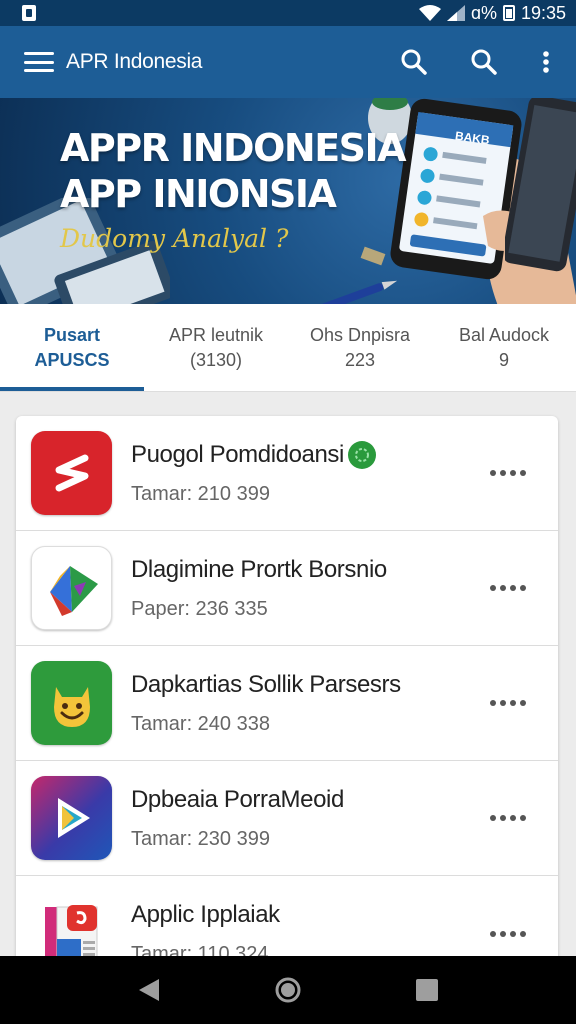  I want to click on wifi-icon, so click(429, 13).